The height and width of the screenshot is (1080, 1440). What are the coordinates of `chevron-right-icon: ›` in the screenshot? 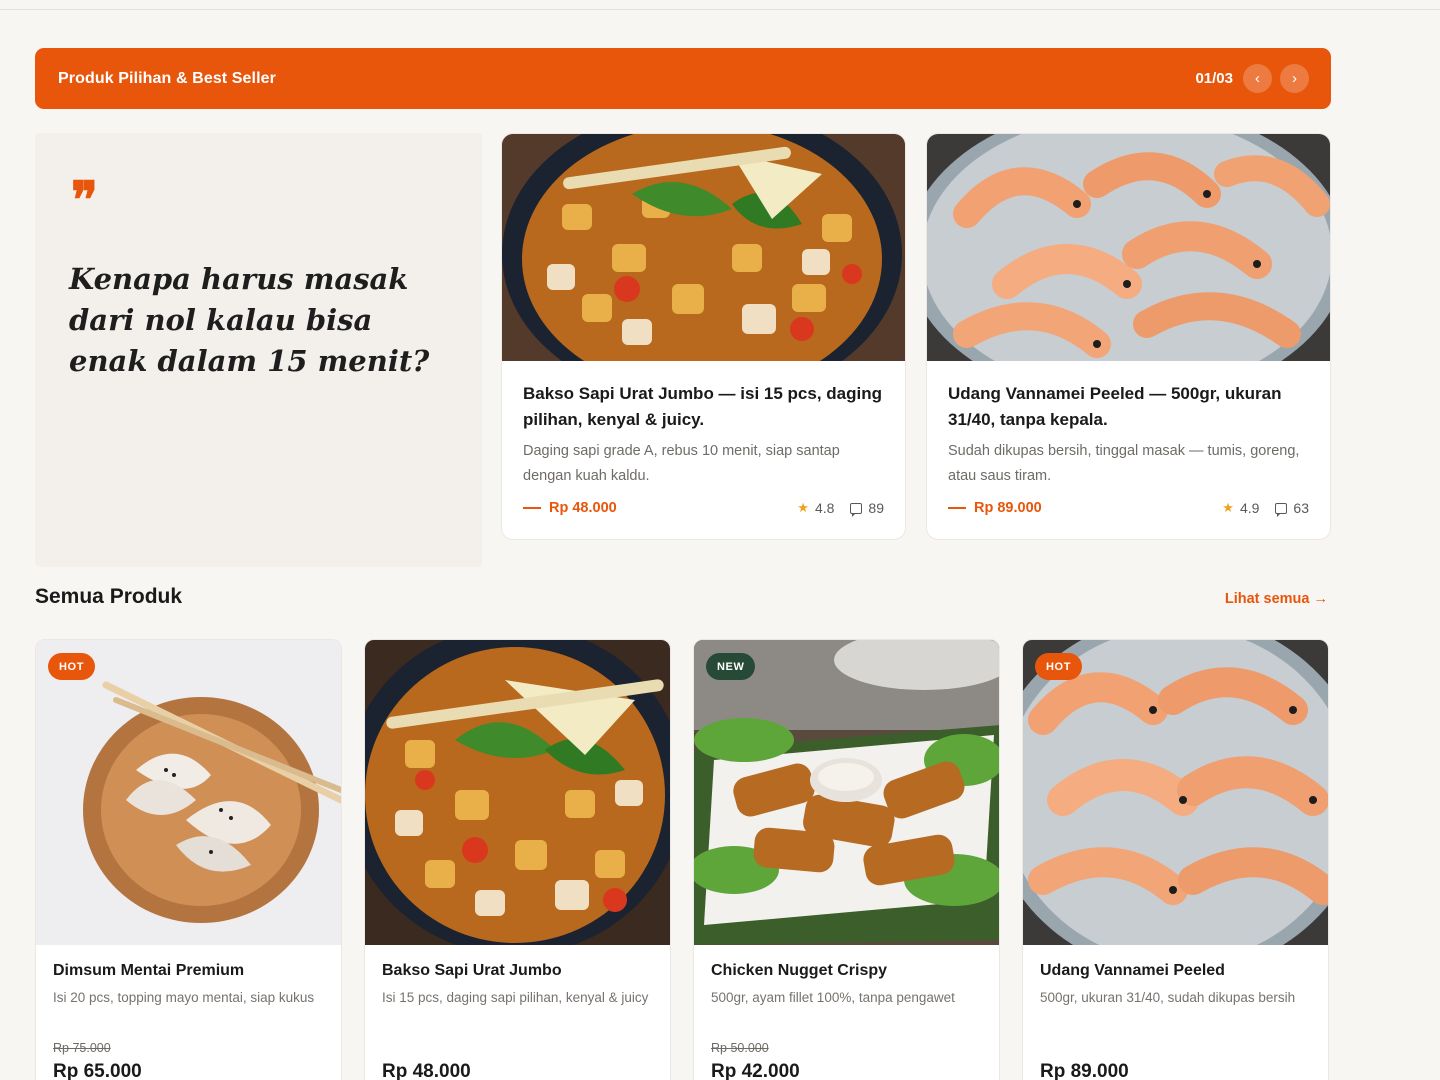 It's located at (1294, 78).